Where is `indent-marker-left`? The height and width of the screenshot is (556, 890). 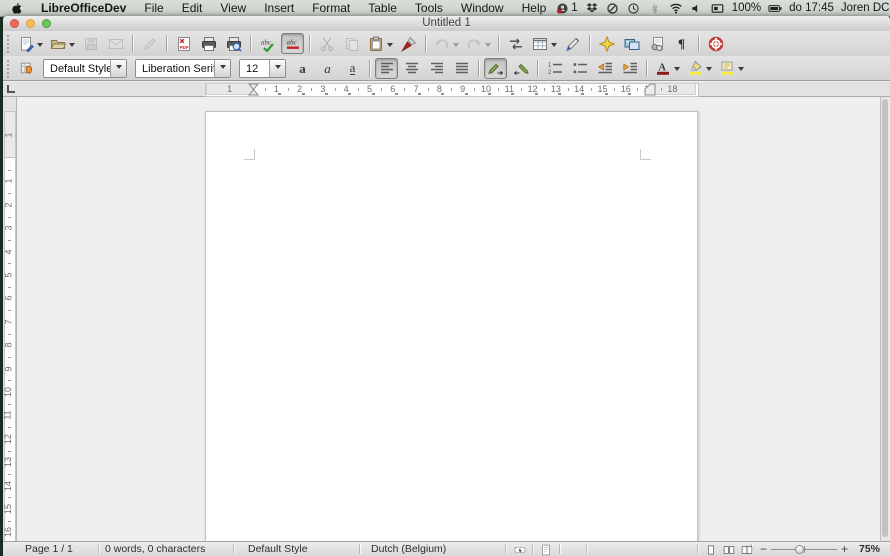 indent-marker-left is located at coordinates (253, 89).